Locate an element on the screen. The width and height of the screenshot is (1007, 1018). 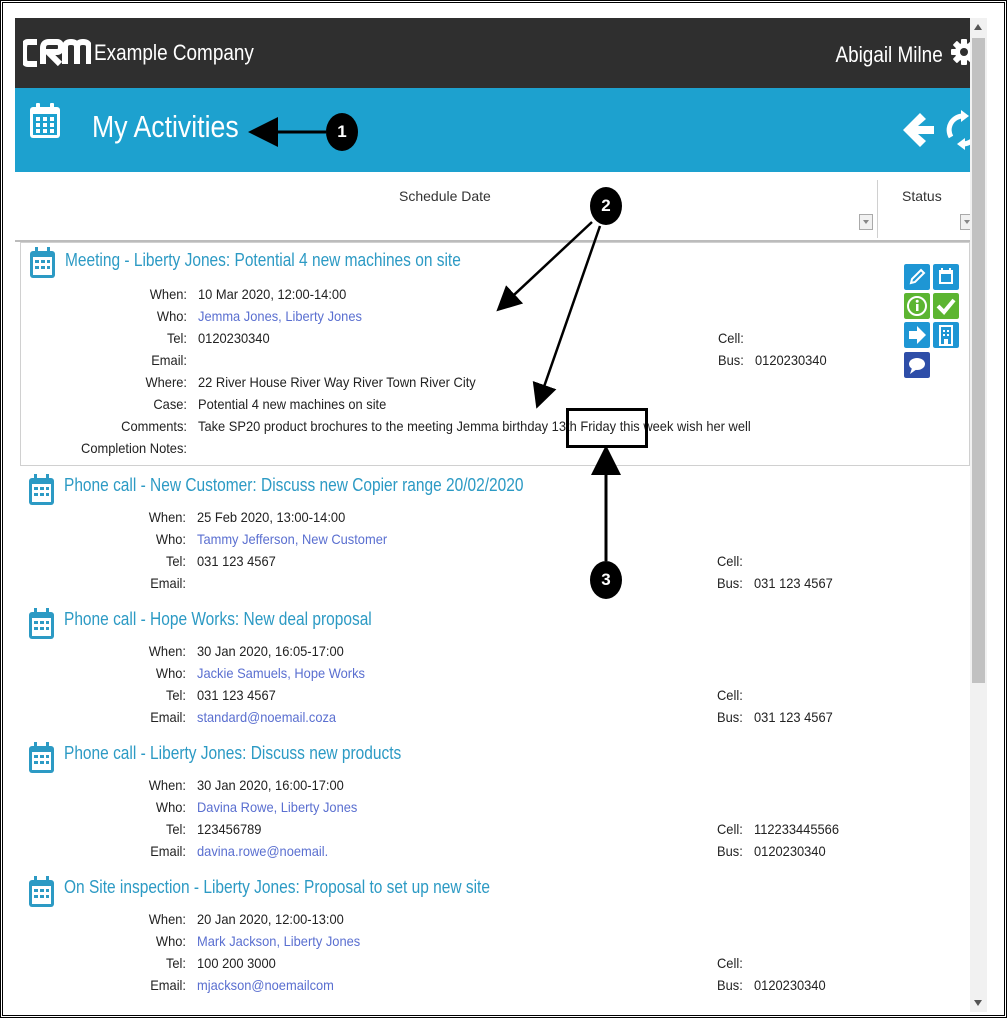
annotation-marker-1: 1 is located at coordinates (342, 132).